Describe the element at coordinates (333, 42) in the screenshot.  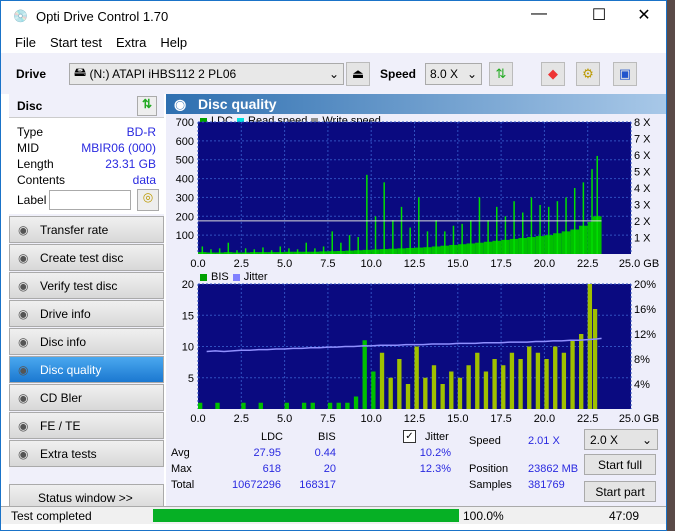
I see `menu-bar: File Start test Extra Help` at that location.